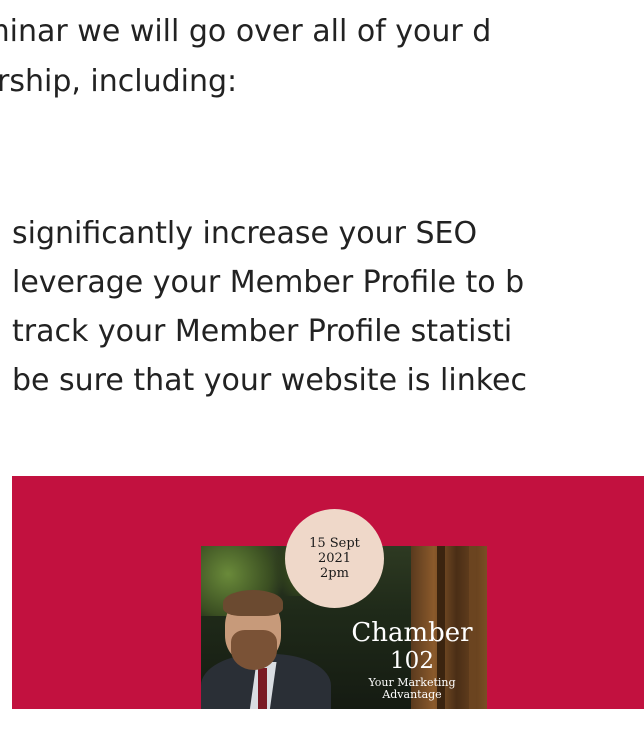  What do you see at coordinates (269, 380) in the screenshot?
I see `bullet-item: be sure that your website is linkec` at bounding box center [269, 380].